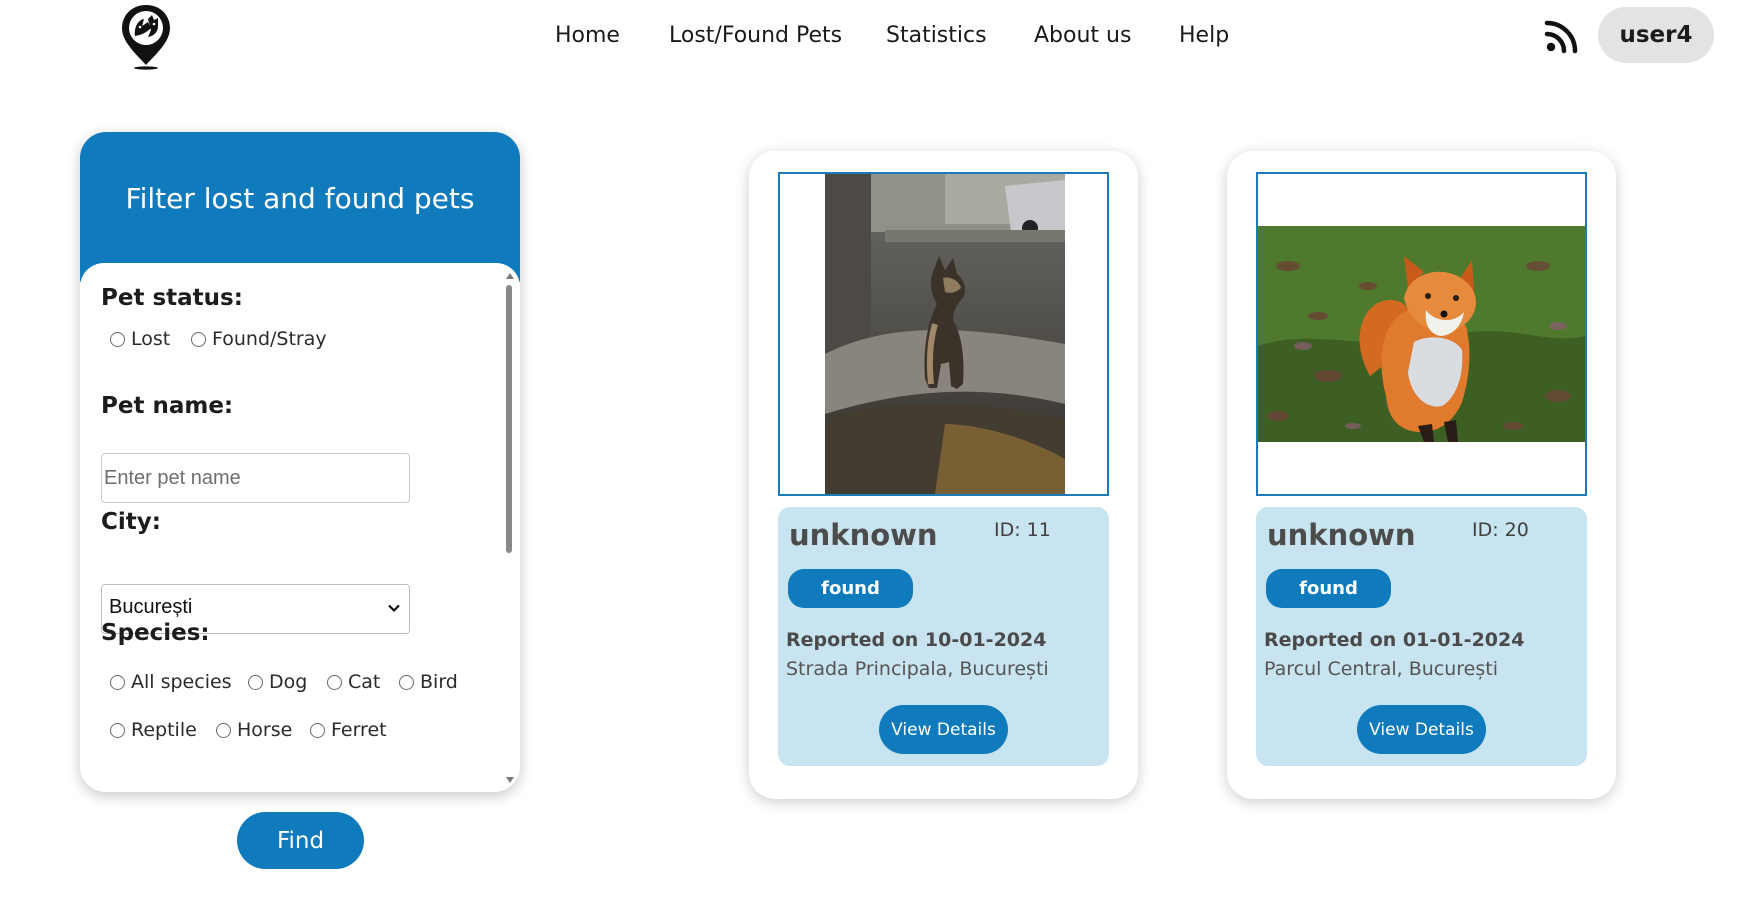 This screenshot has height=919, width=1760. I want to click on species-option-cat: Cat, so click(353, 682).